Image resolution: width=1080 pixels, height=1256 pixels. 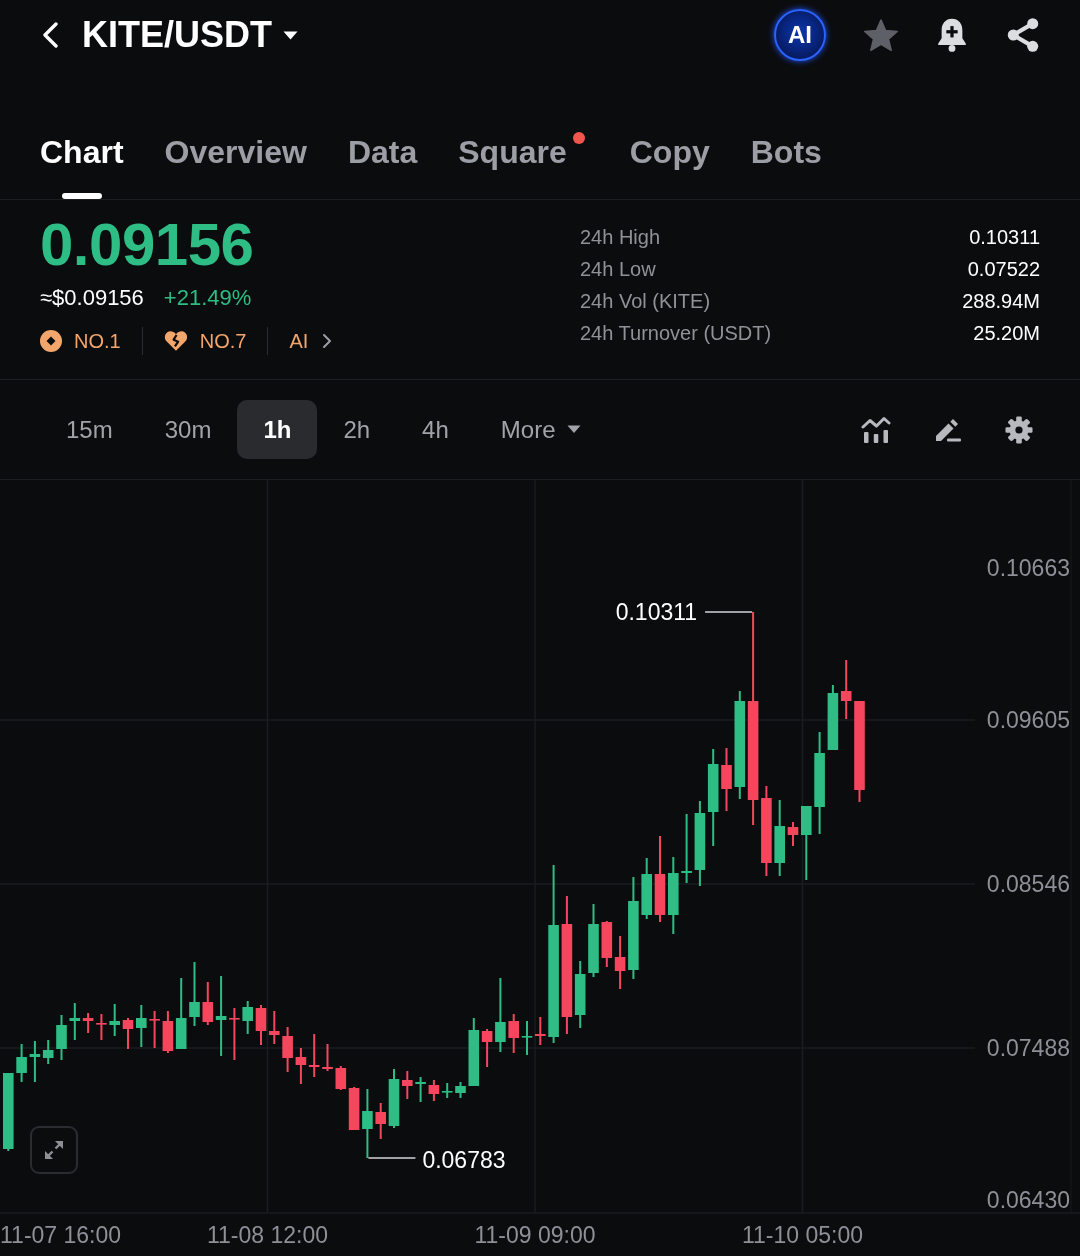 I want to click on stat-value: 0.10311, so click(x=1004, y=237).